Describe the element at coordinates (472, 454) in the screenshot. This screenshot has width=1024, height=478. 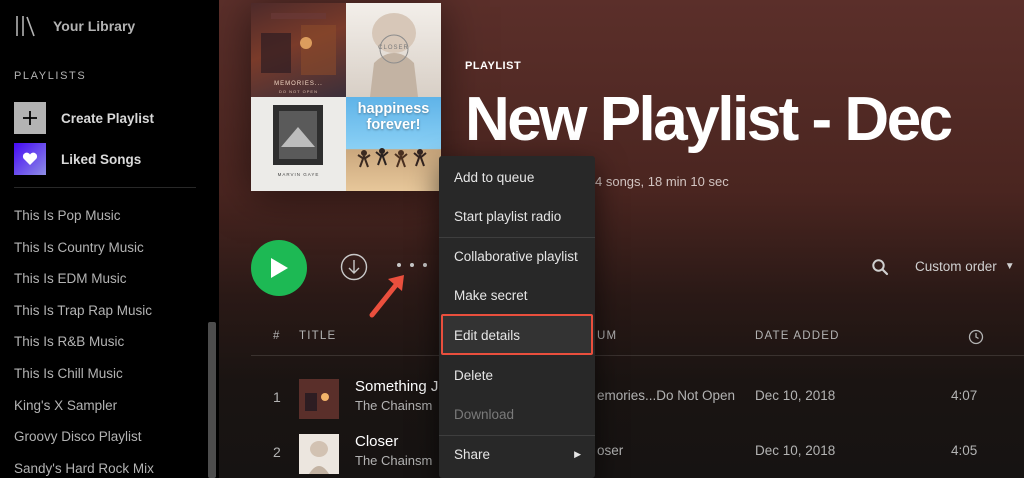
I see `menu-item-share-label: Share` at that location.